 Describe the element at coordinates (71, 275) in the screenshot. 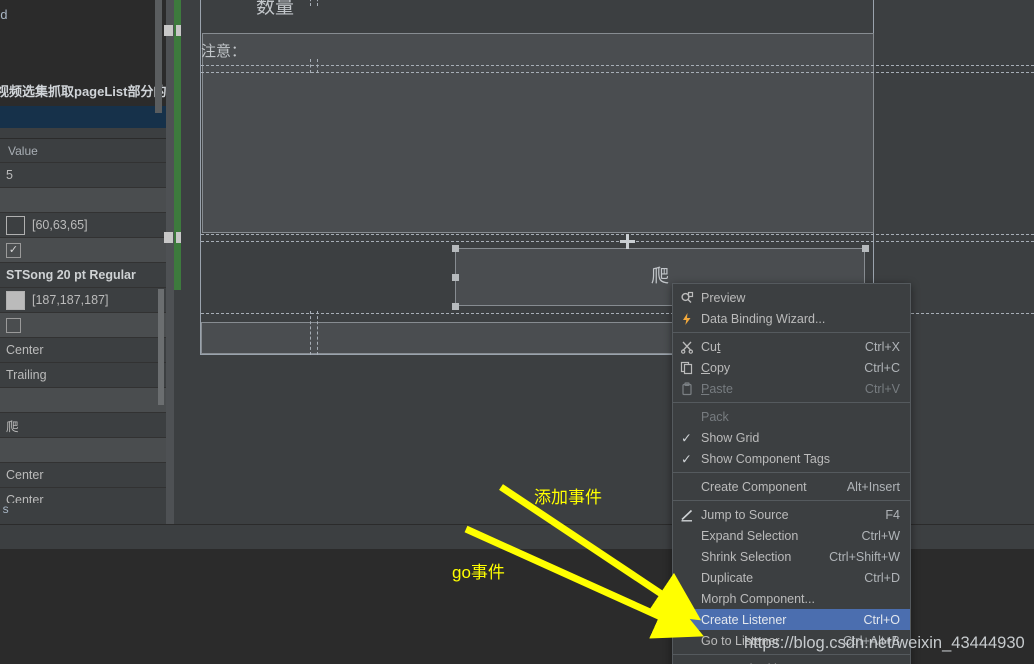

I see `property-value-text: STSong 20 pt Regular` at that location.